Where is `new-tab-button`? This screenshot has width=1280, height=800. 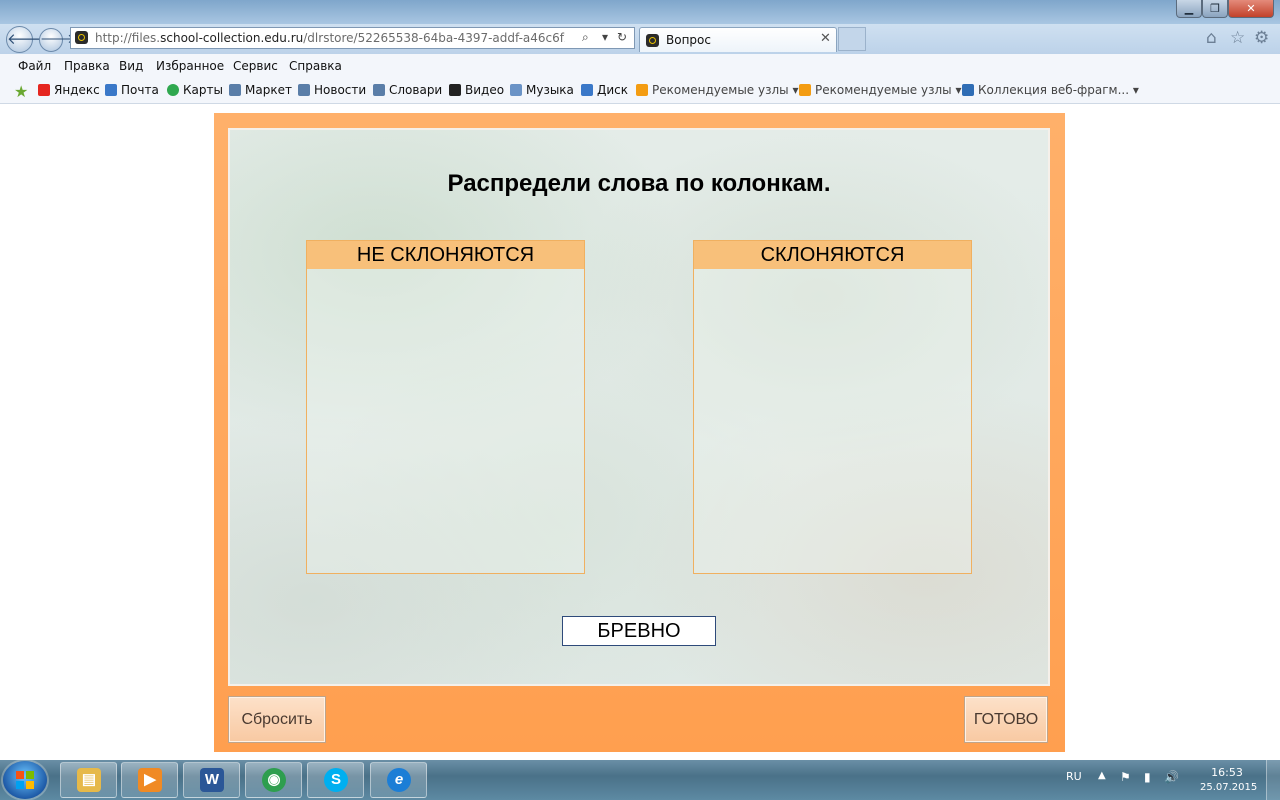
new-tab-button is located at coordinates (852, 39).